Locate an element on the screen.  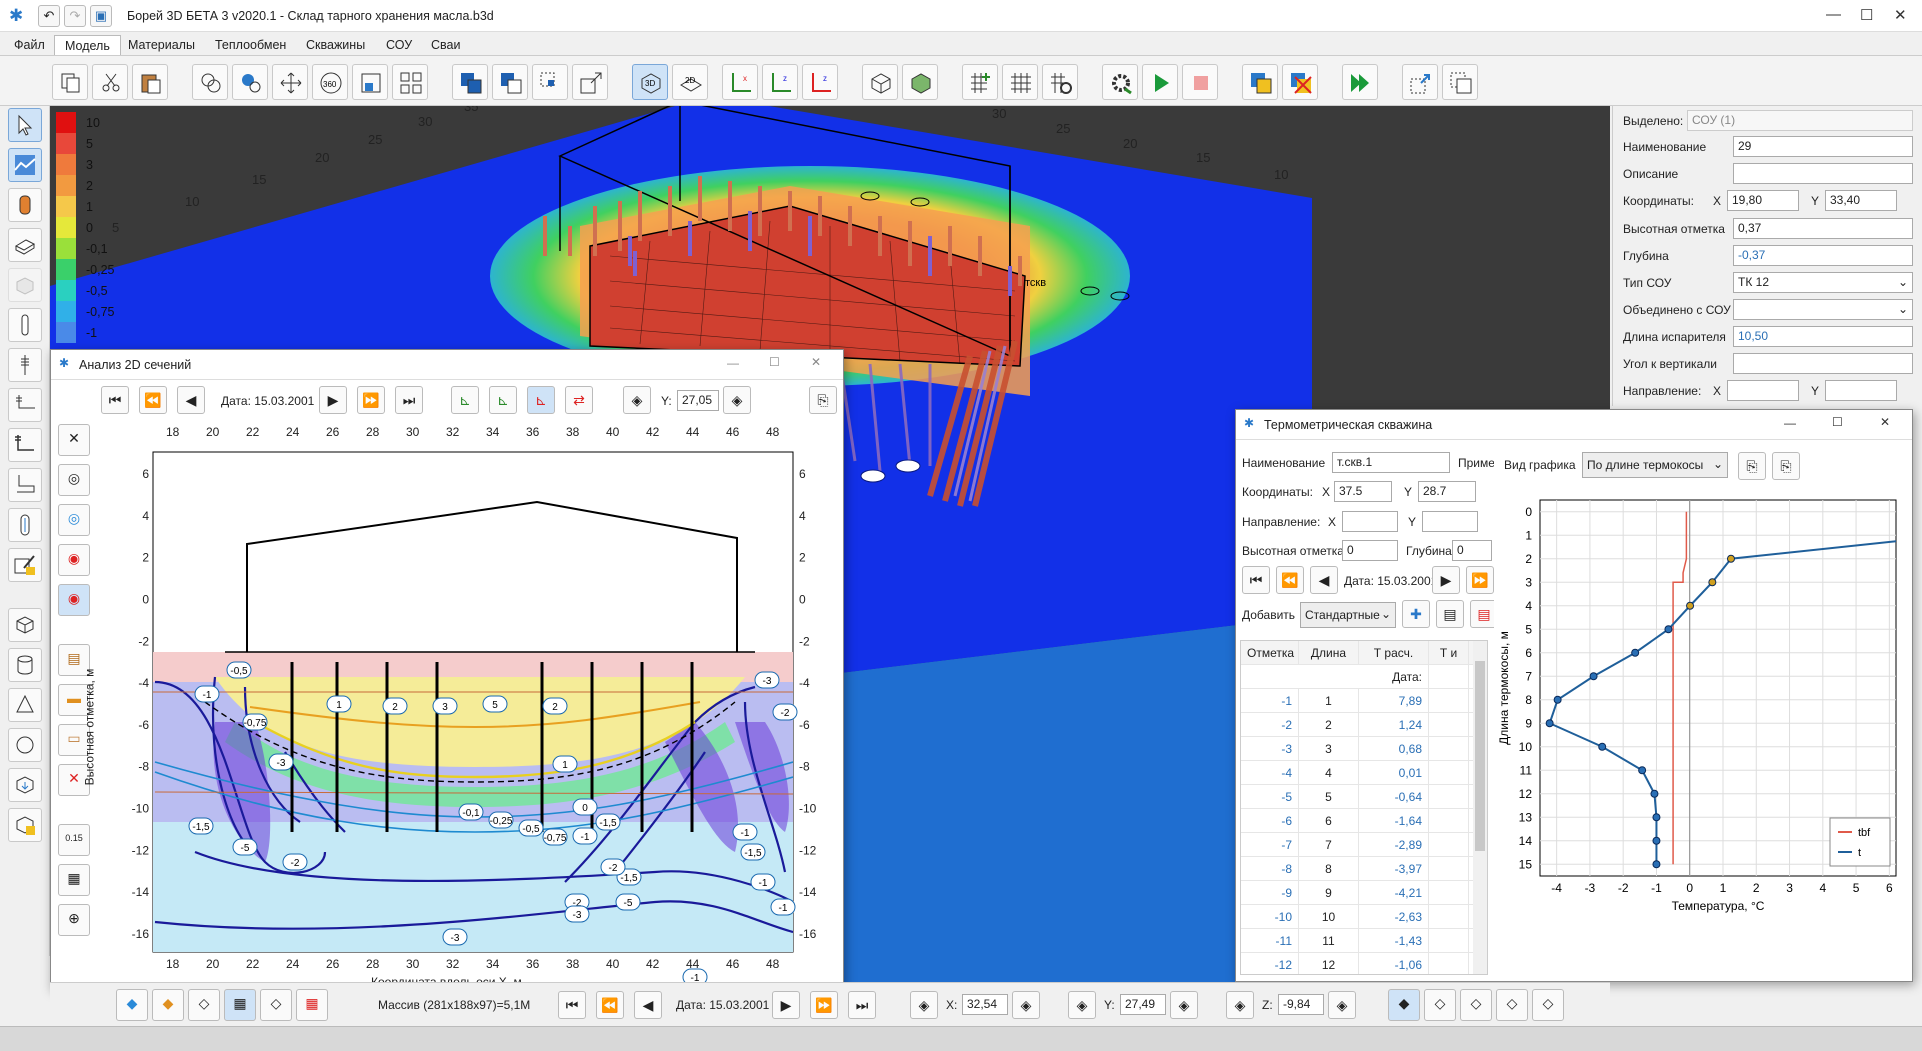
direction-x-field is located at coordinates (1763, 390).